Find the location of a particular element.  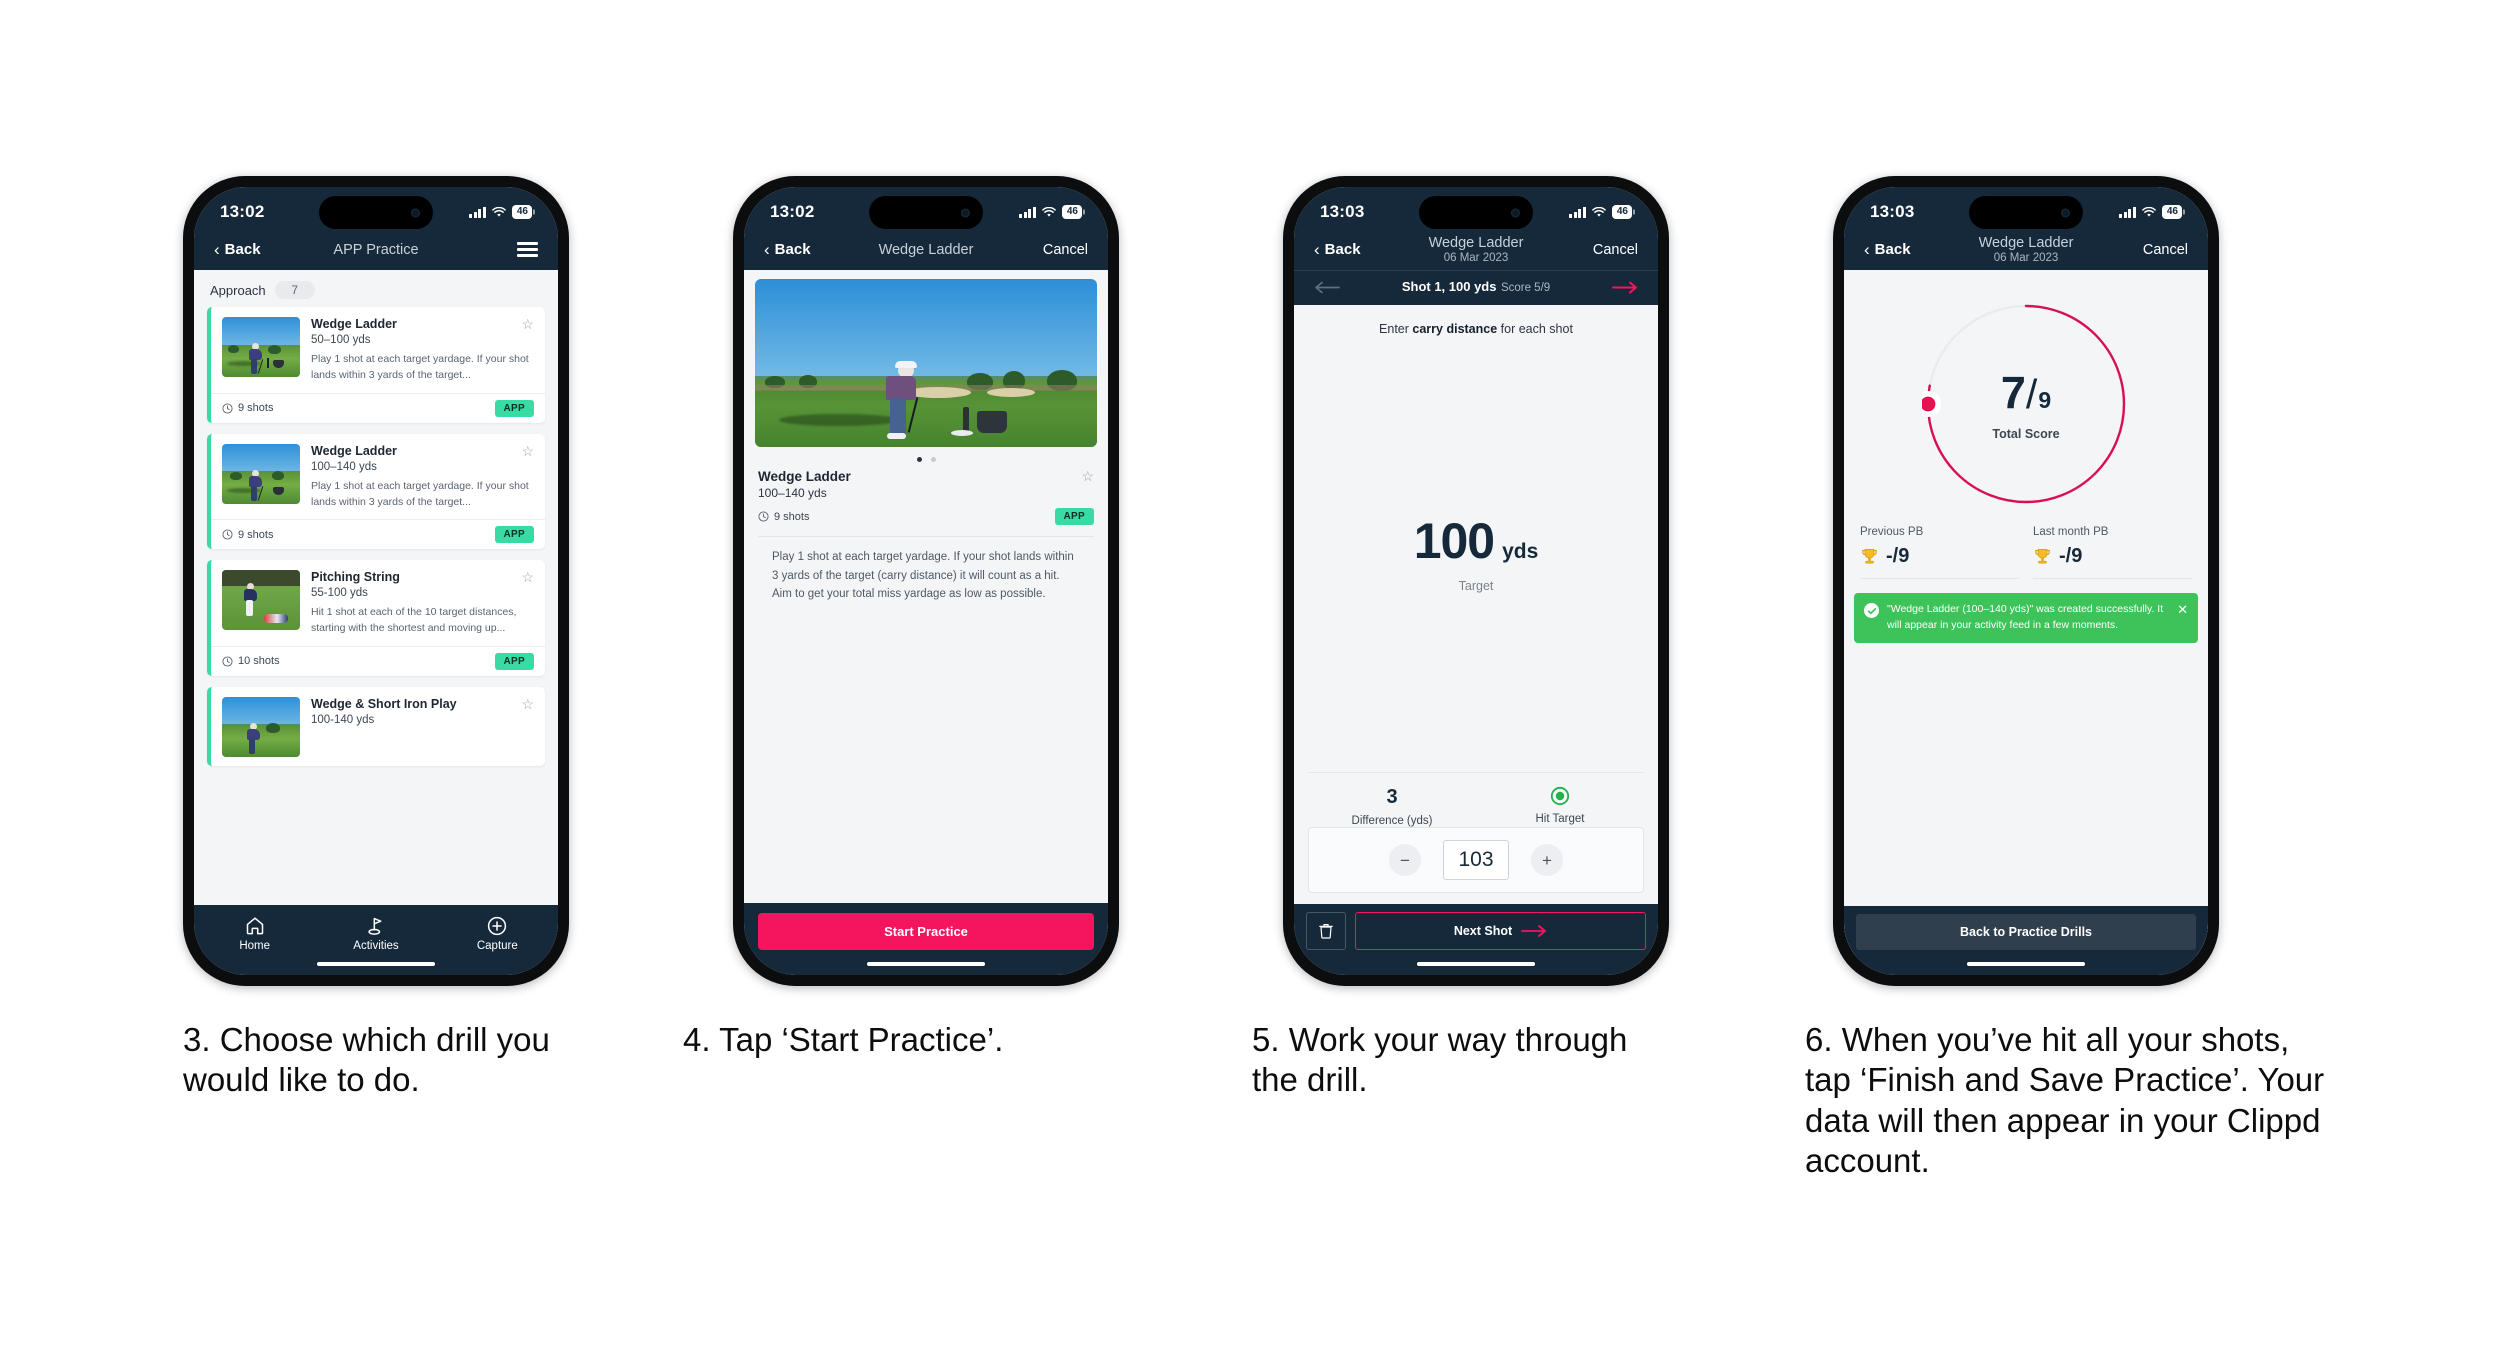

dynamic-island is located at coordinates (1476, 212).